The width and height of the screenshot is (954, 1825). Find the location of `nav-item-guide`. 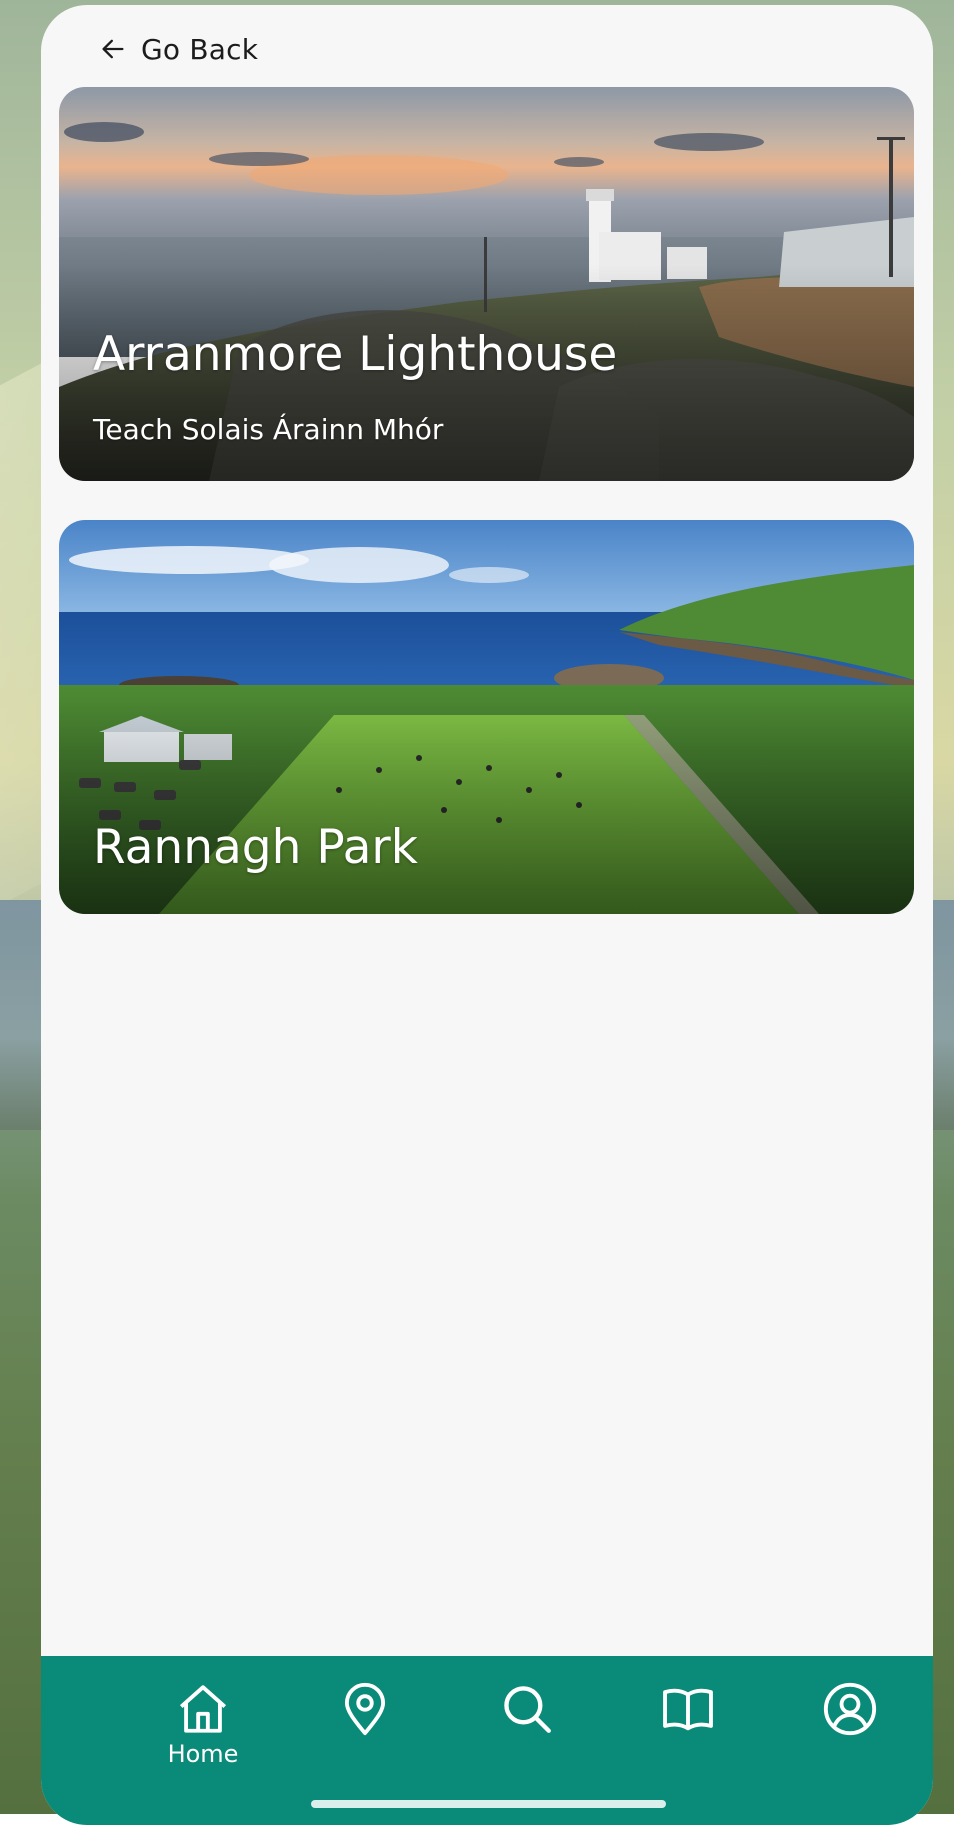

nav-item-guide is located at coordinates (688, 1730).